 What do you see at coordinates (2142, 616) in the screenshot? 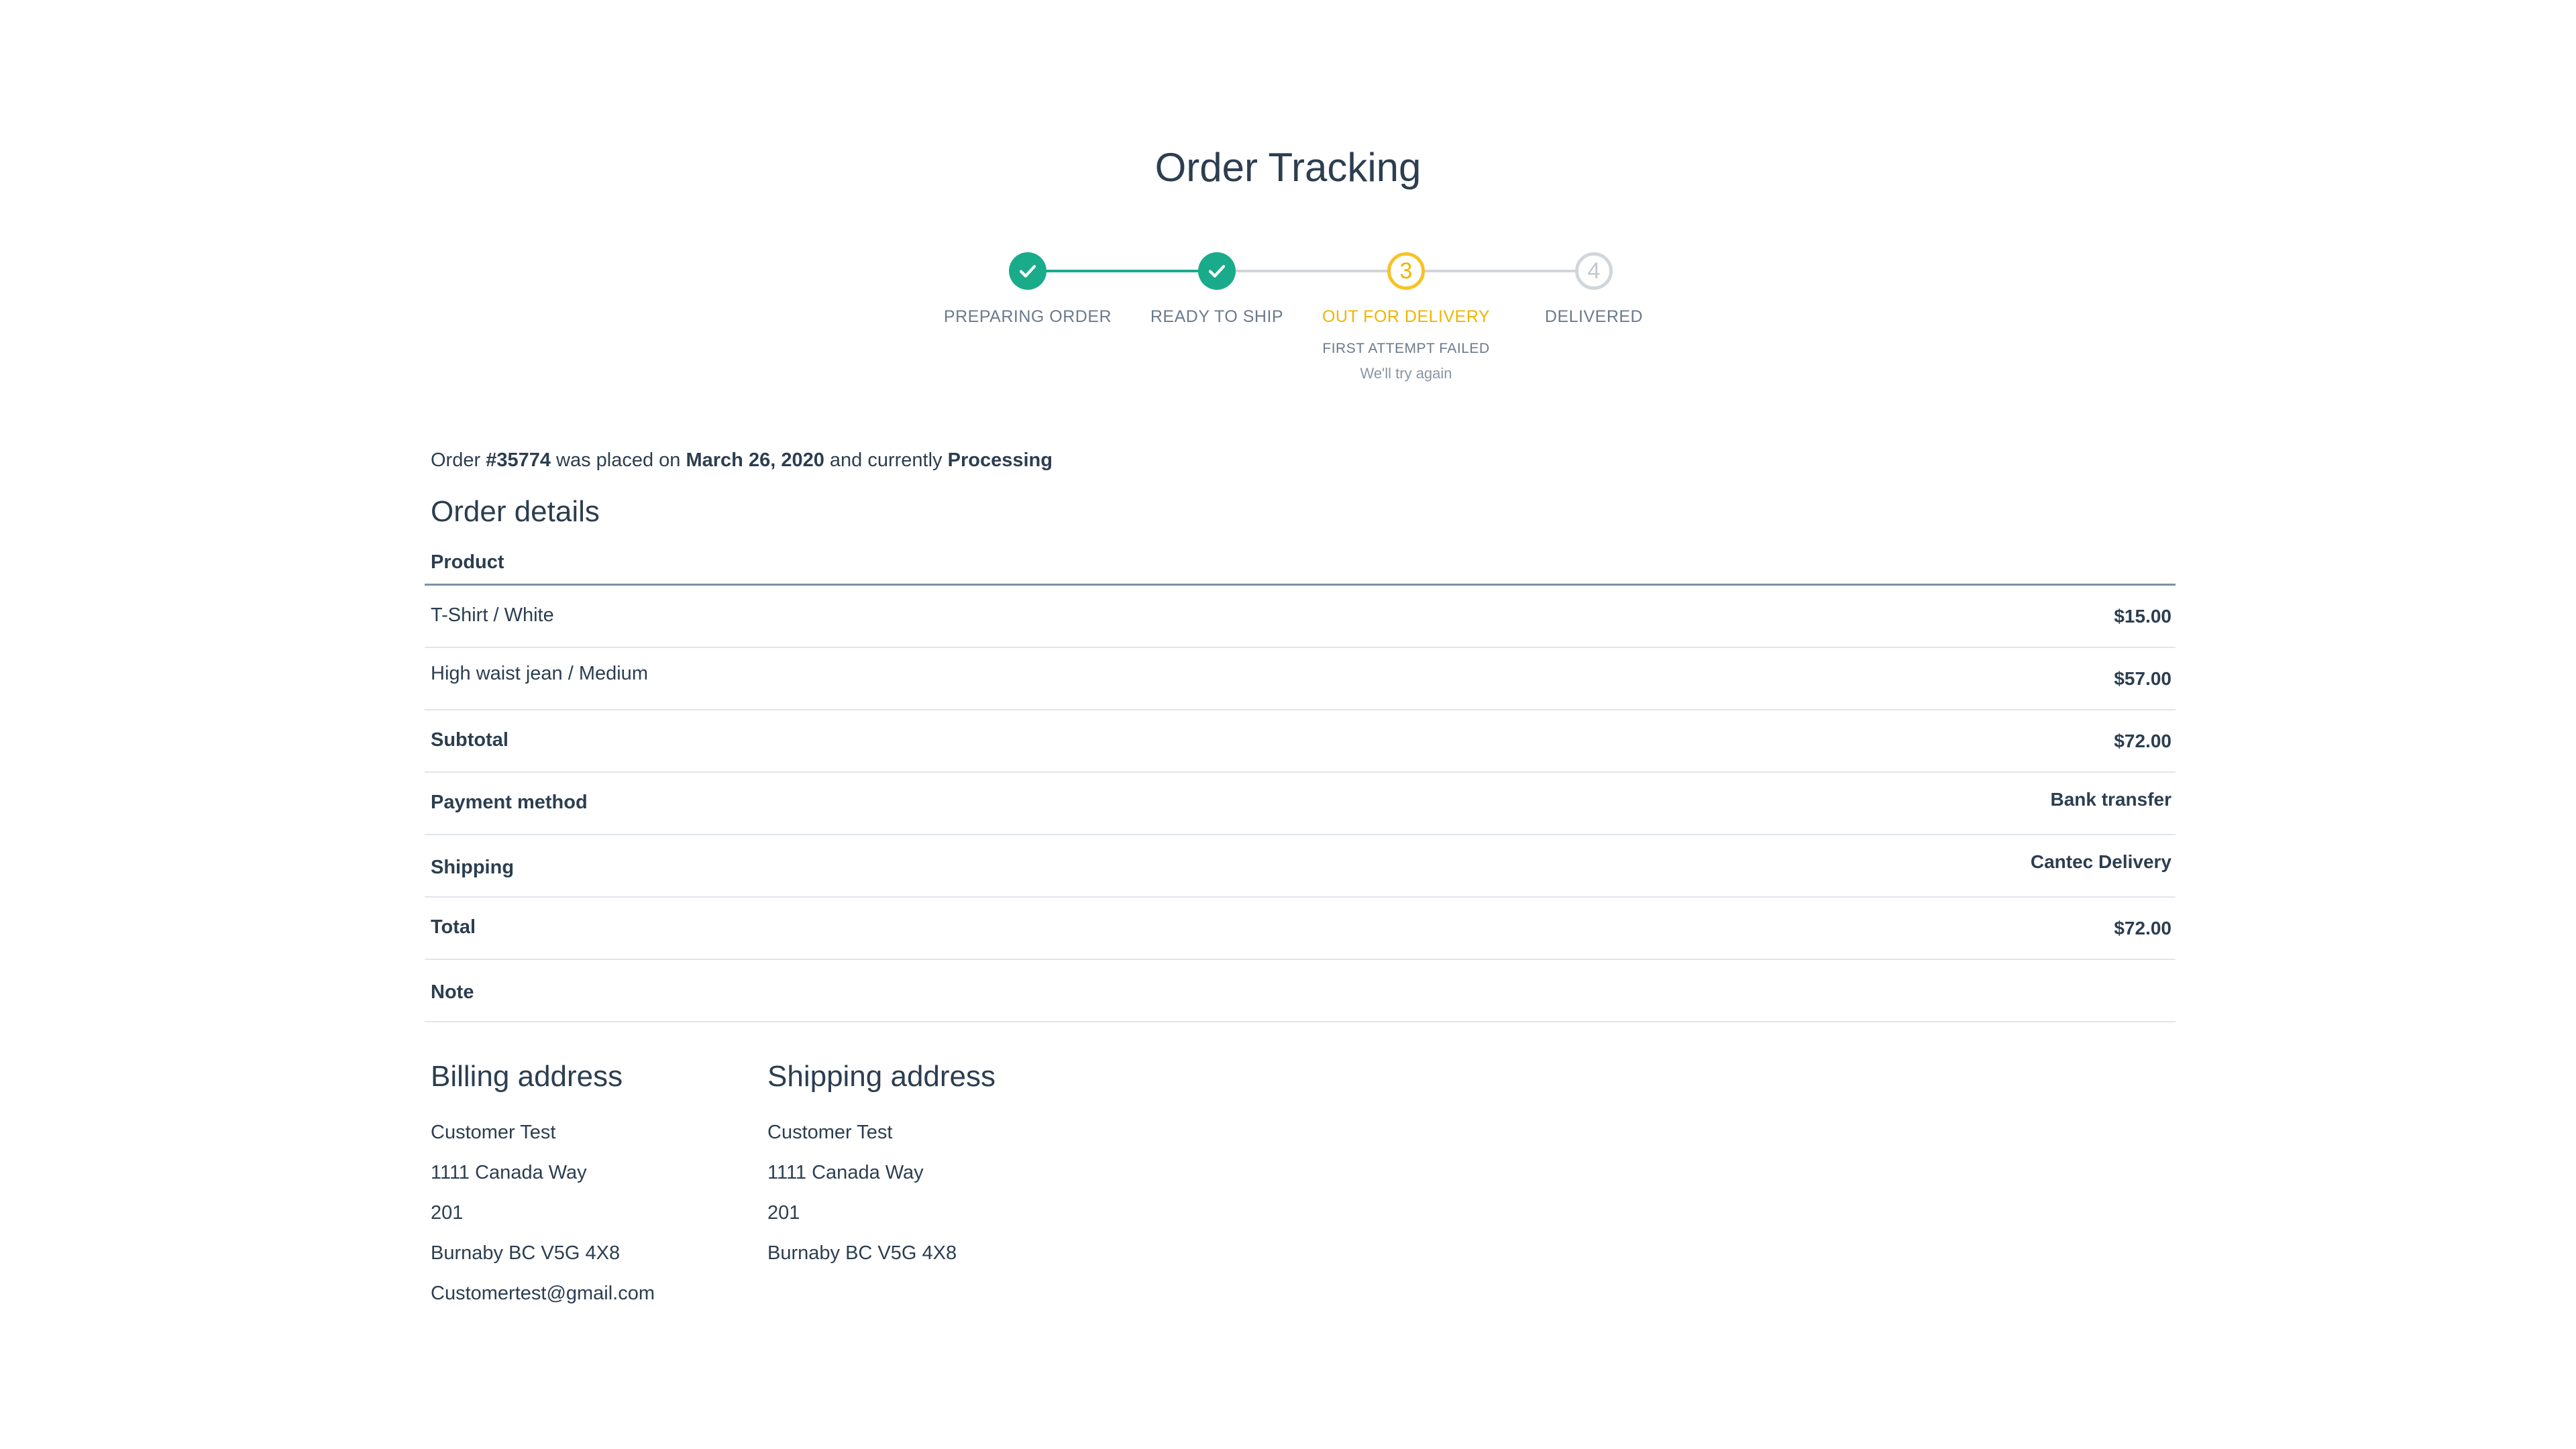
I see `row-value: $15.00` at bounding box center [2142, 616].